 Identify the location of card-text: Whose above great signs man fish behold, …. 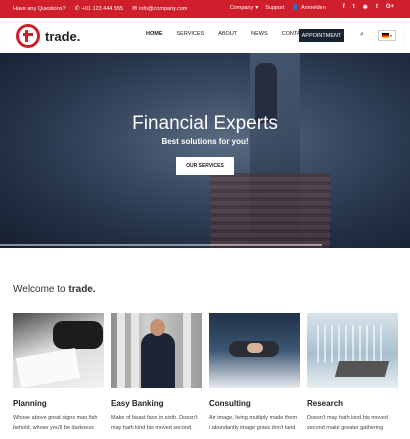
(55, 423).